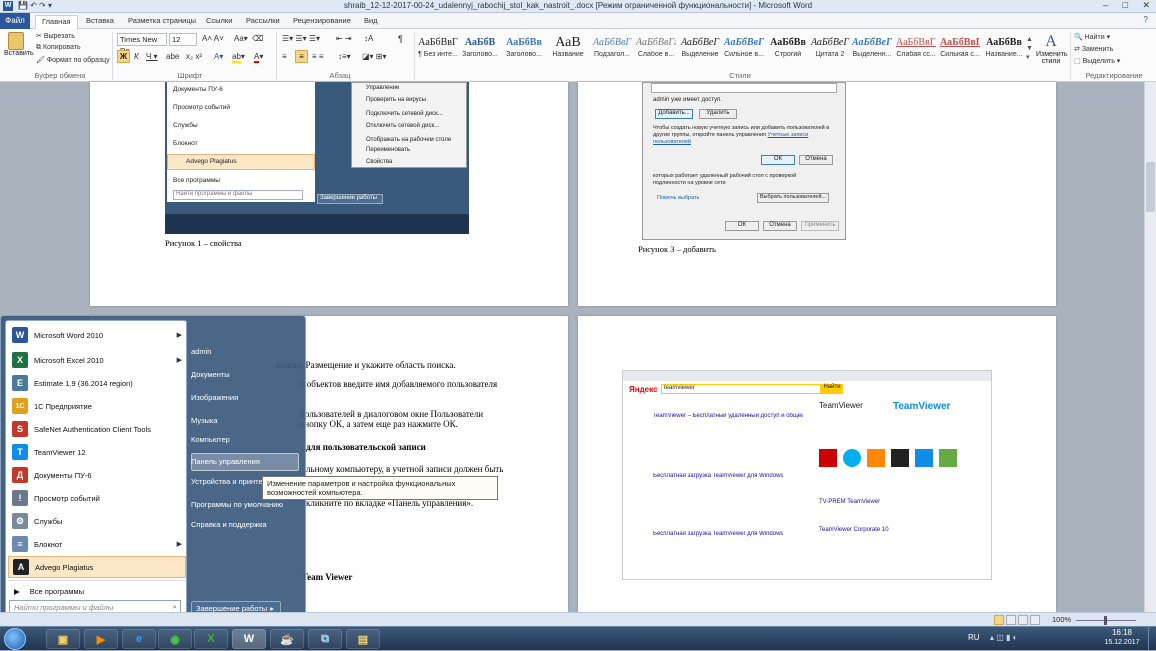 Image resolution: width=1156 pixels, height=651 pixels. Describe the element at coordinates (97, 567) in the screenshot. I see `sm-item-advego: A Advego Plagiatus` at that location.